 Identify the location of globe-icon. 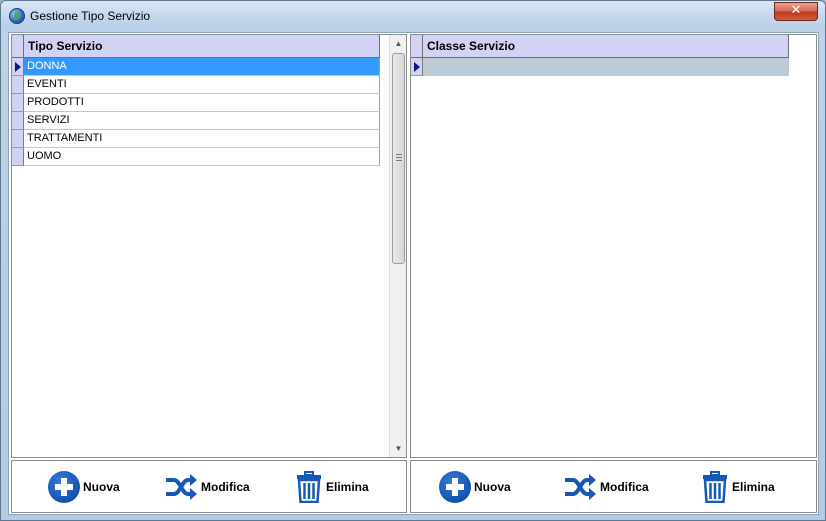
(17, 16).